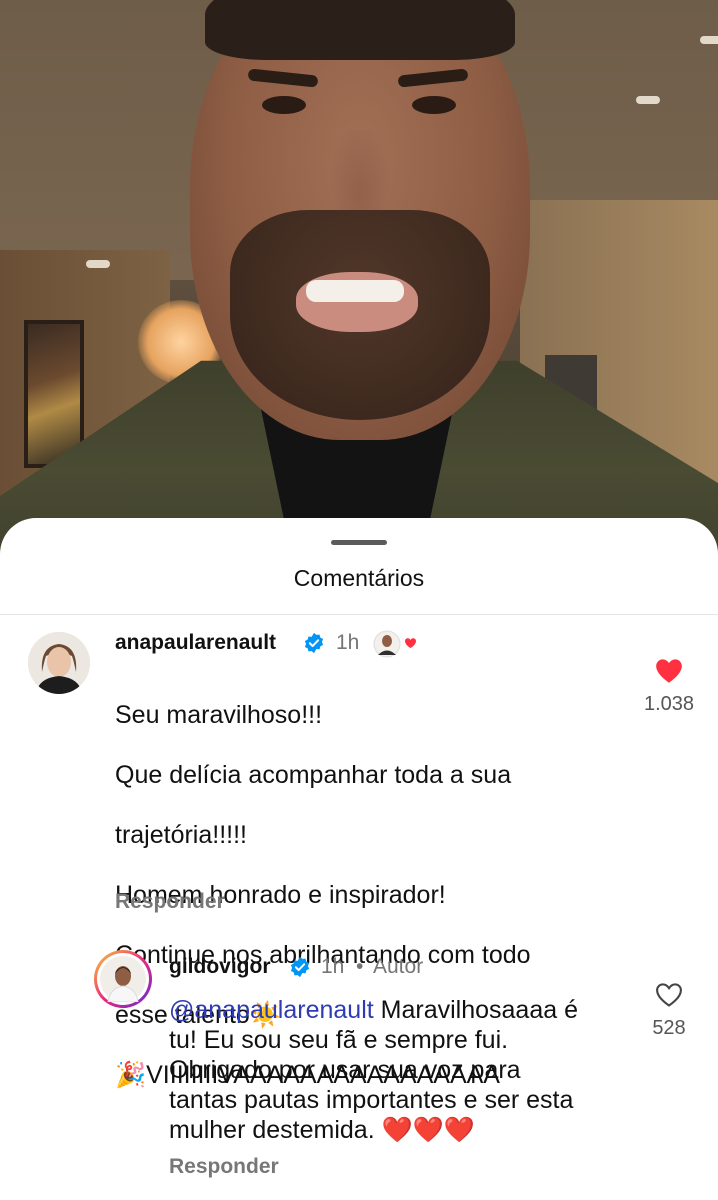  What do you see at coordinates (271, 1010) in the screenshot?
I see `mention-link: @anapaularenault` at bounding box center [271, 1010].